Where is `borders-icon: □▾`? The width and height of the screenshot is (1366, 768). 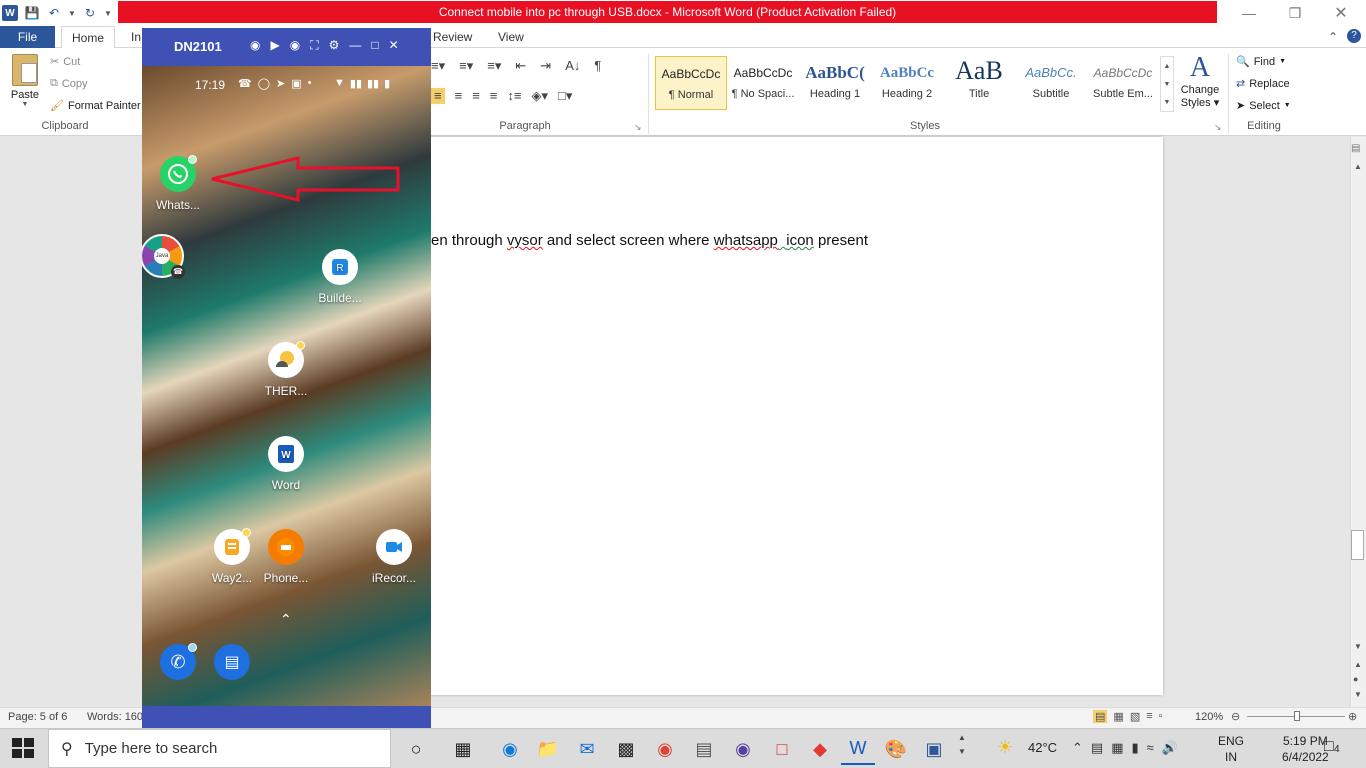
borders-icon: □▾ is located at coordinates (565, 96).